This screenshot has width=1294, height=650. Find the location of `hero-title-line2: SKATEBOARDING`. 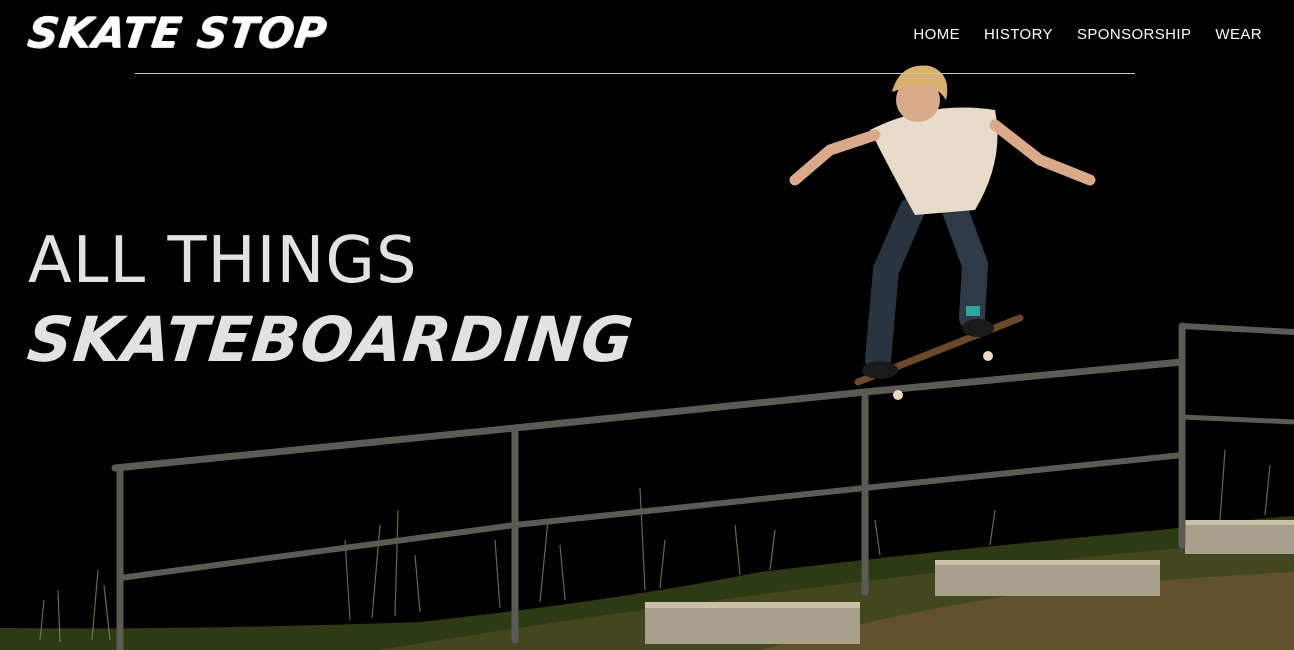

hero-title-line2: SKATEBOARDING is located at coordinates (331, 340).